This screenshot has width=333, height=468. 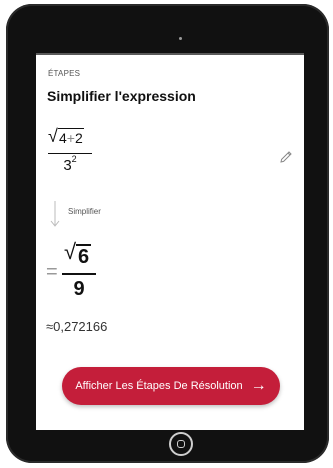 What do you see at coordinates (121, 96) in the screenshot?
I see `page-title: Simplifier l'expression` at bounding box center [121, 96].